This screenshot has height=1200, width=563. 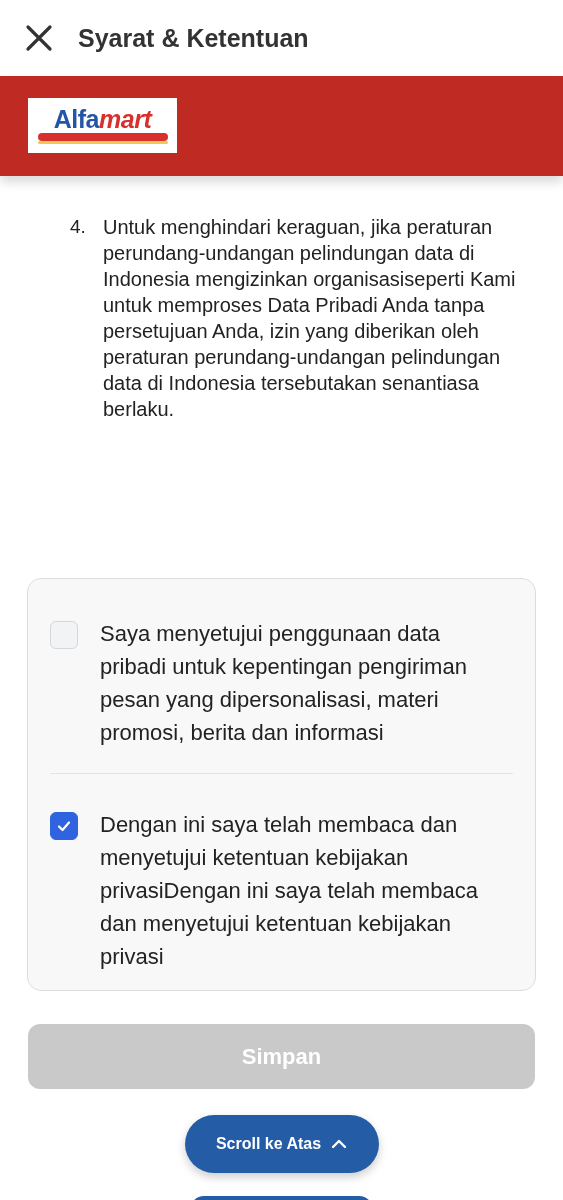 I want to click on checkbox, so click(x=64, y=826).